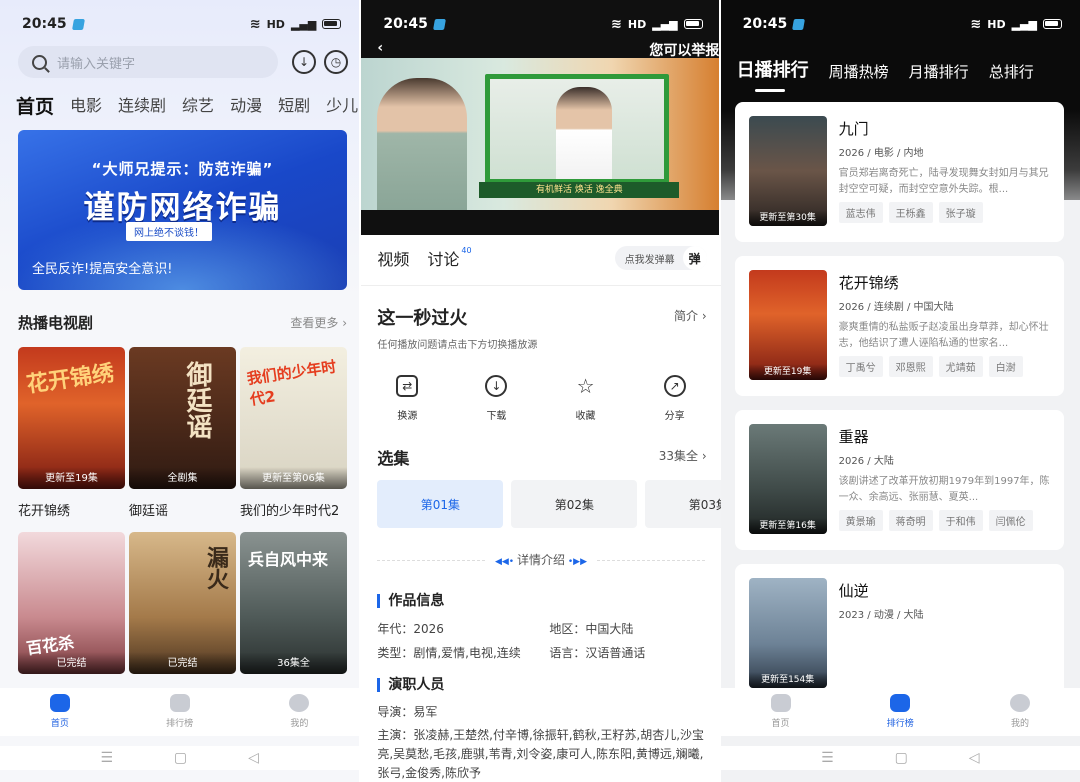  What do you see at coordinates (86, 105) in the screenshot?
I see `tab-movie: 电影` at bounding box center [86, 105].